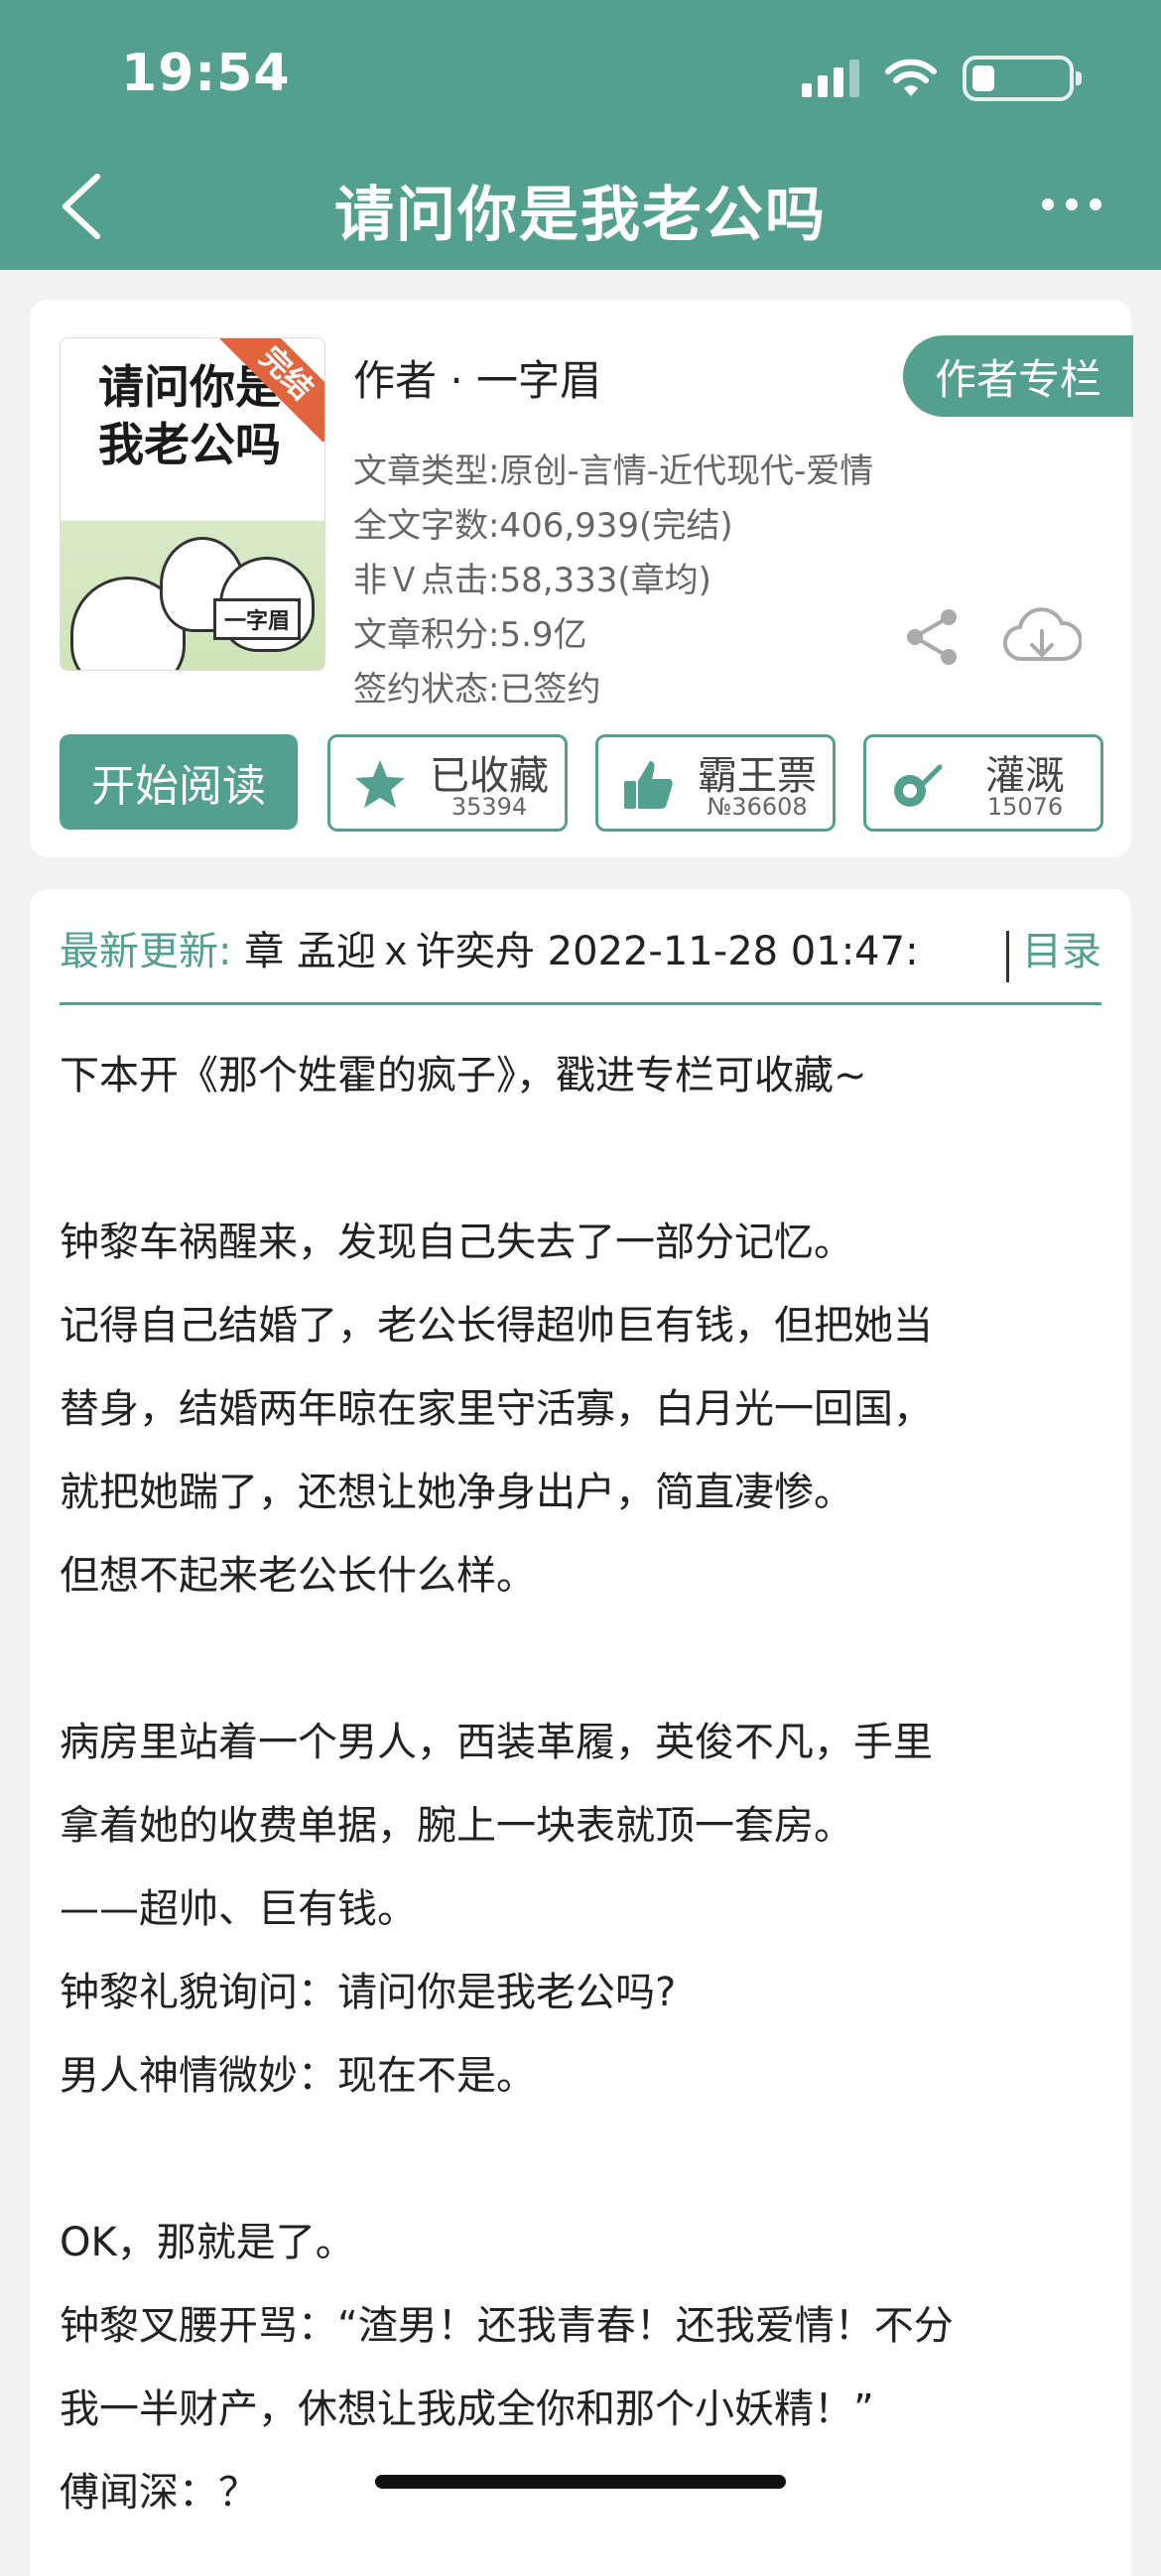  What do you see at coordinates (179, 782) in the screenshot?
I see `start-reading-button: 开始阅读` at bounding box center [179, 782].